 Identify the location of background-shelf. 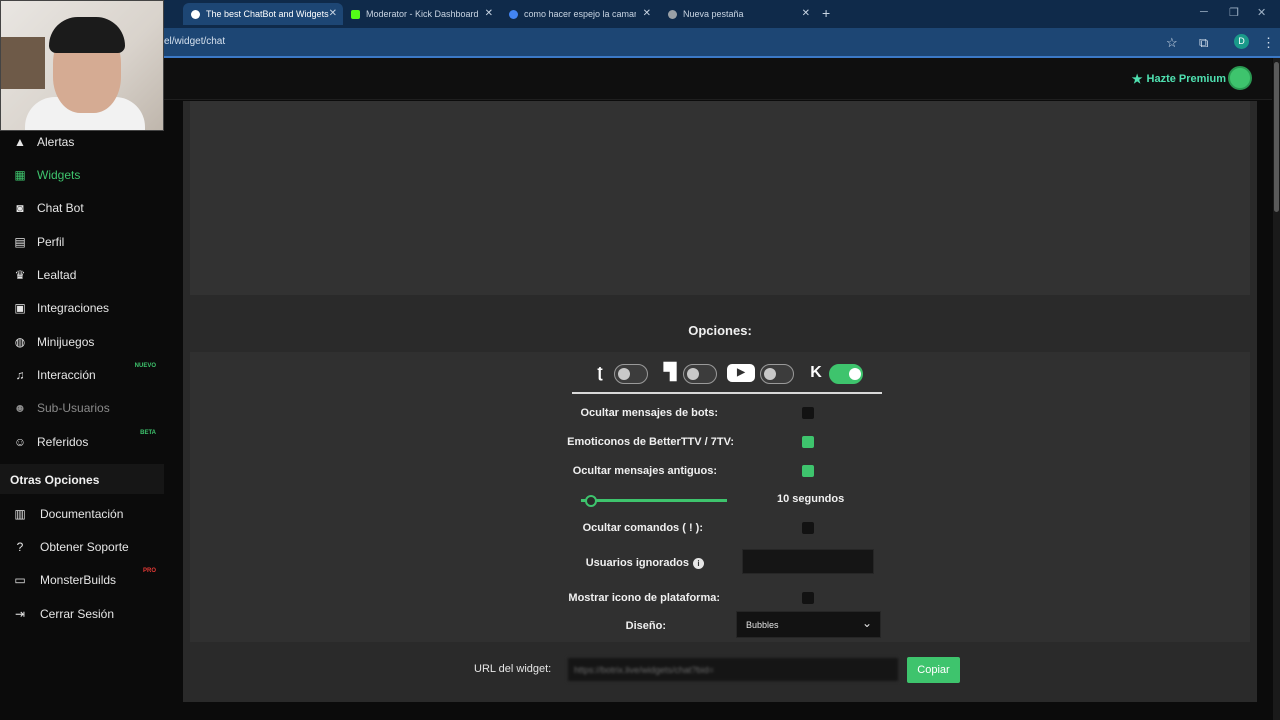
(23, 63).